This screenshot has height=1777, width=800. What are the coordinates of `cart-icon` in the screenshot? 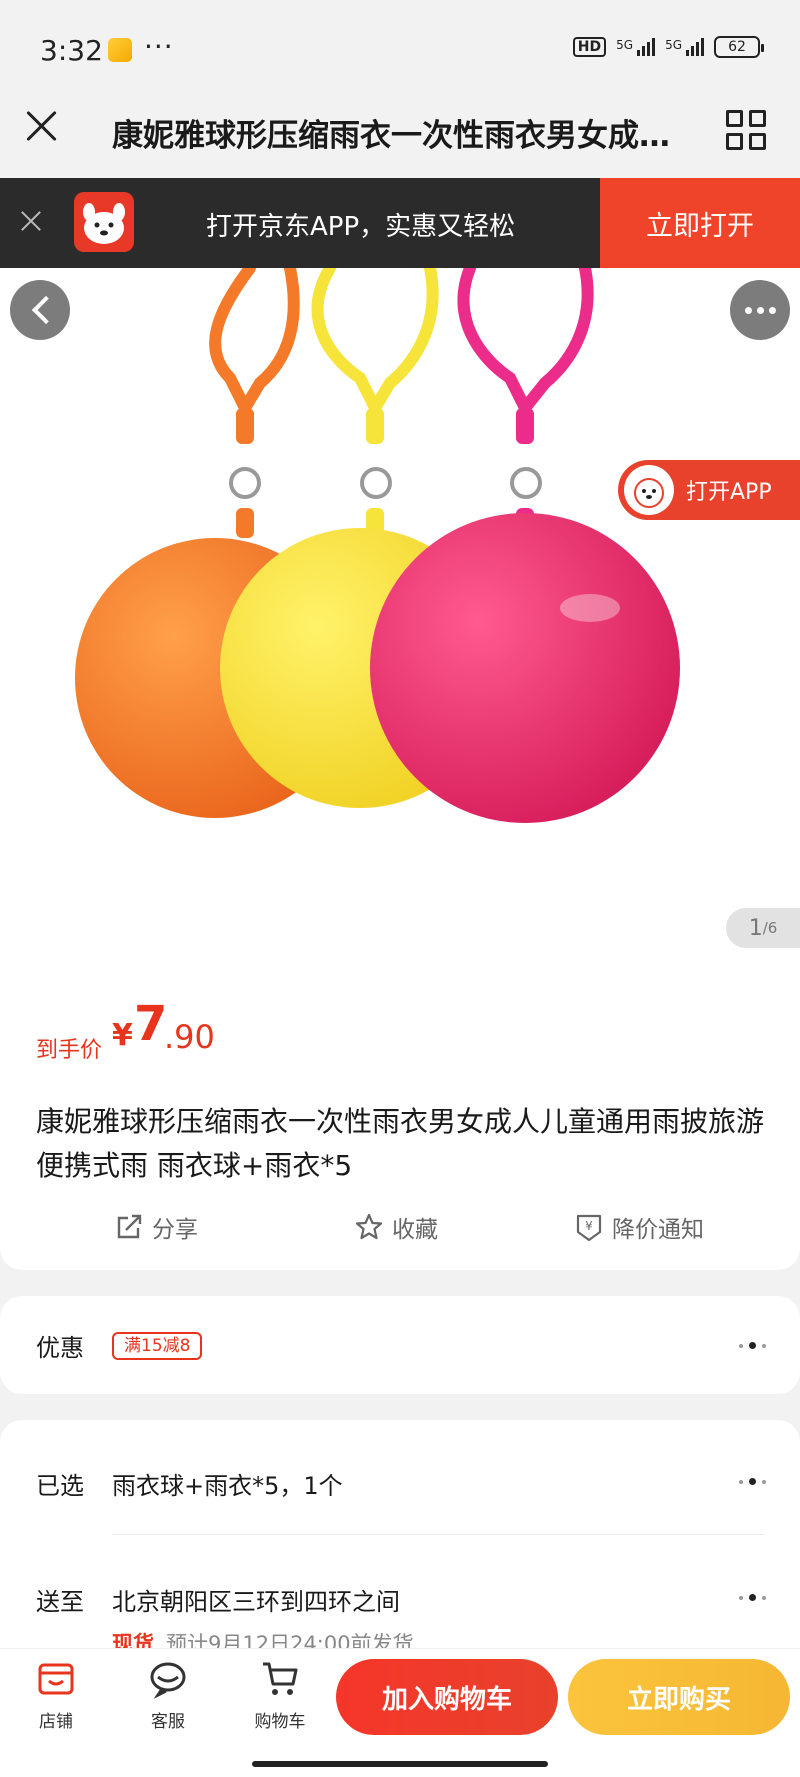 It's located at (280, 1679).